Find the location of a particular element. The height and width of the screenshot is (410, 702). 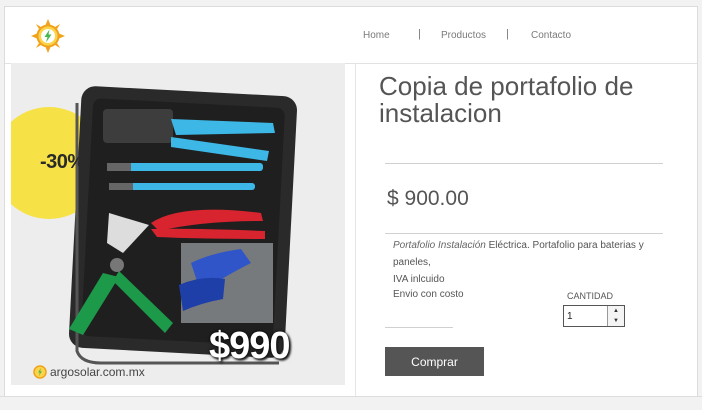

watermark-text: argosolar.com.mx is located at coordinates (97, 372).